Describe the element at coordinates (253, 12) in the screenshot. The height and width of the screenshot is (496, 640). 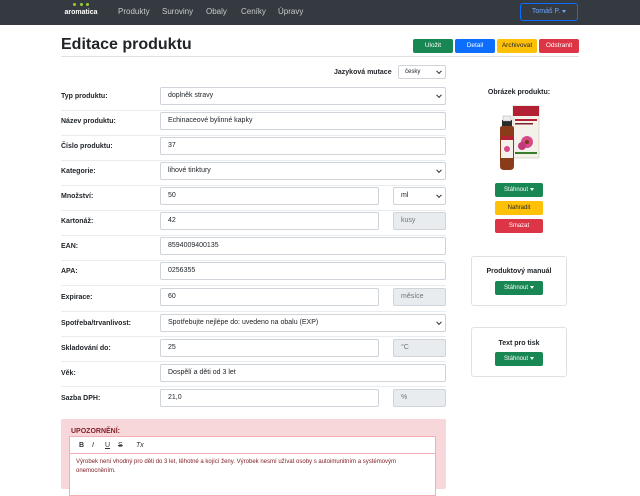
I see `nav-item-ceniky: Ceníky` at that location.